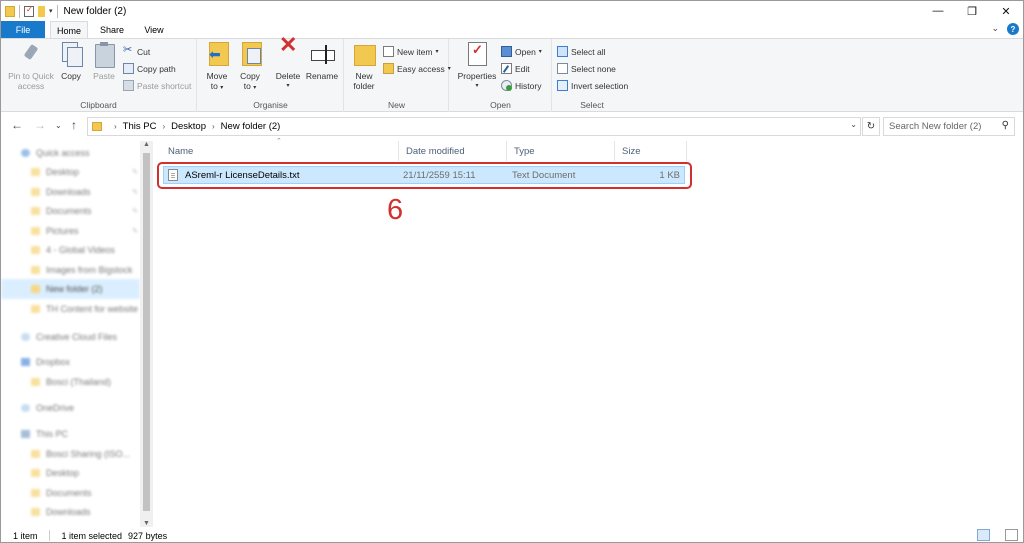 Image resolution: width=1024 pixels, height=543 pixels. I want to click on easy-access-button: Easy access ▾, so click(417, 68).